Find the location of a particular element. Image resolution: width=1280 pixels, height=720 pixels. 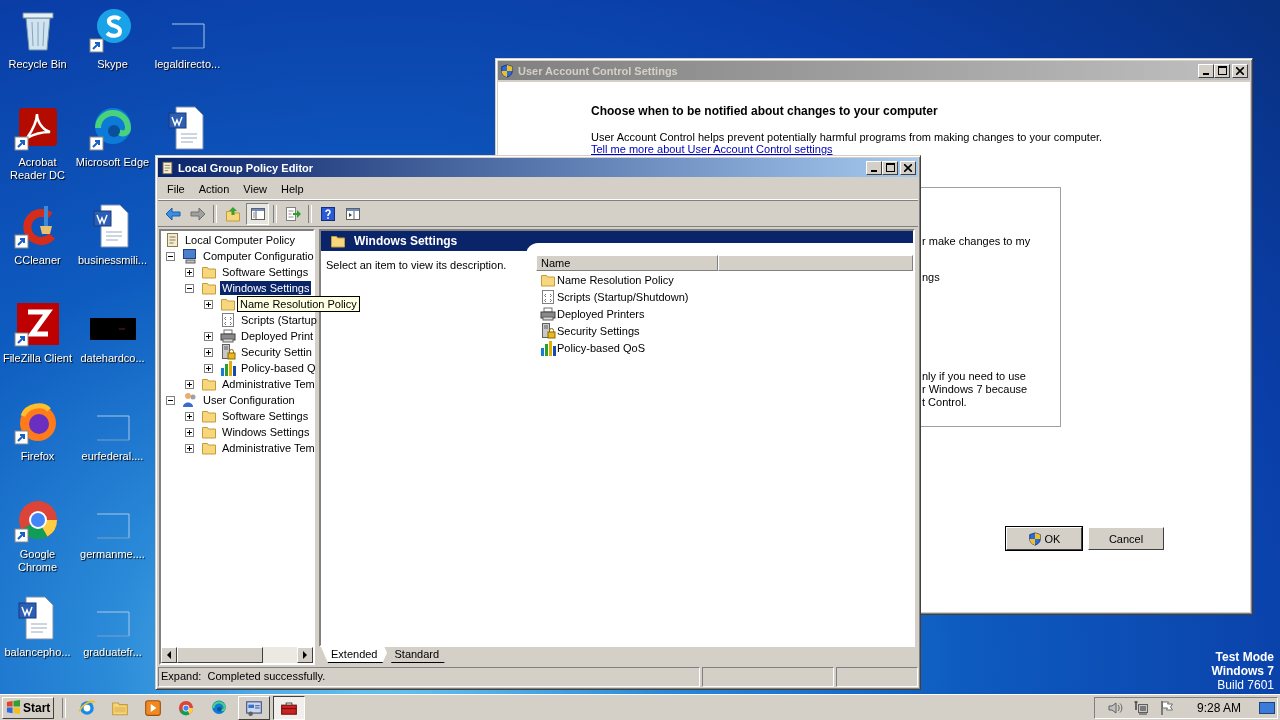

toolbar-button is located at coordinates (257, 214).